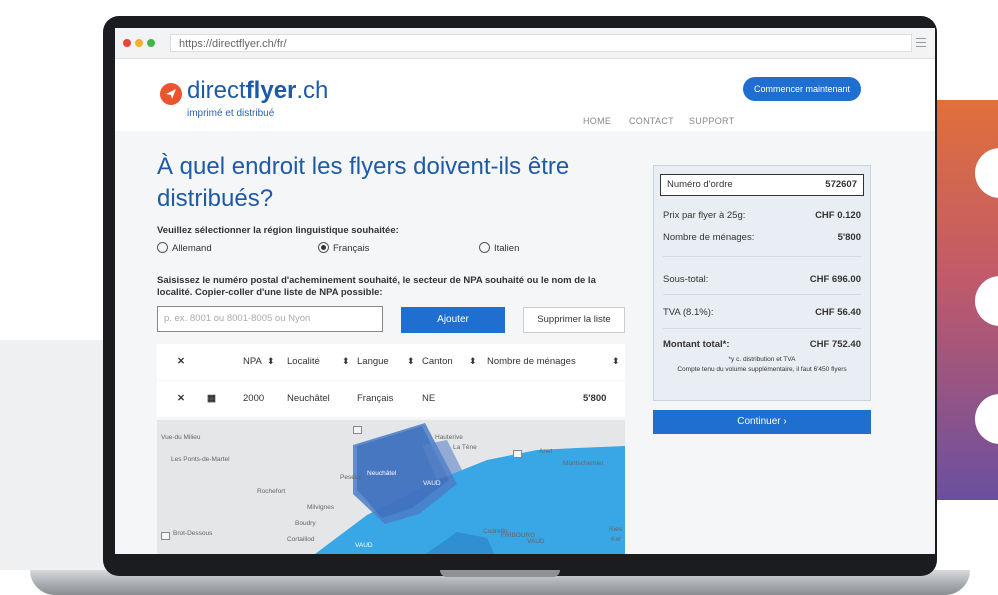 The width and height of the screenshot is (998, 595). What do you see at coordinates (696, 344) in the screenshot?
I see `total-label: Montant total*:` at bounding box center [696, 344].